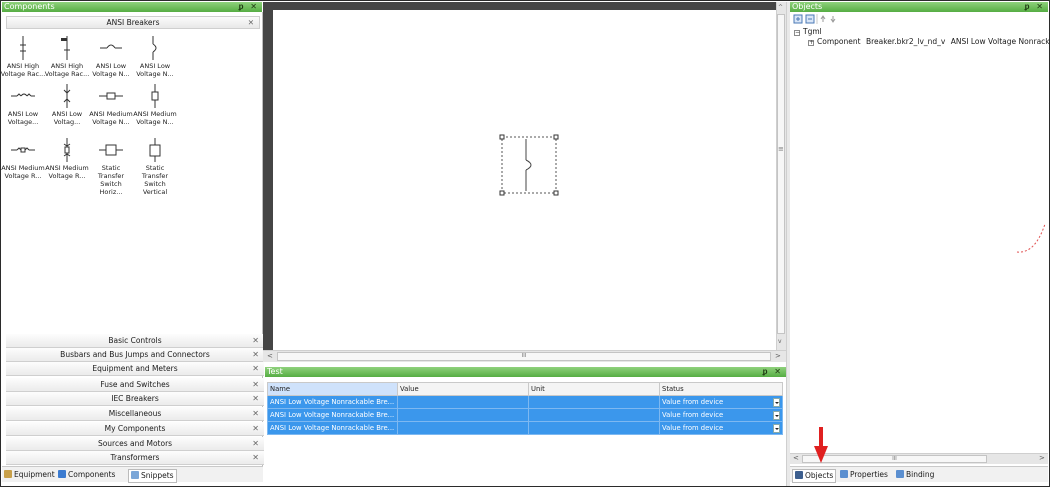  What do you see at coordinates (833, 19) in the screenshot?
I see `move-down-icon` at bounding box center [833, 19].